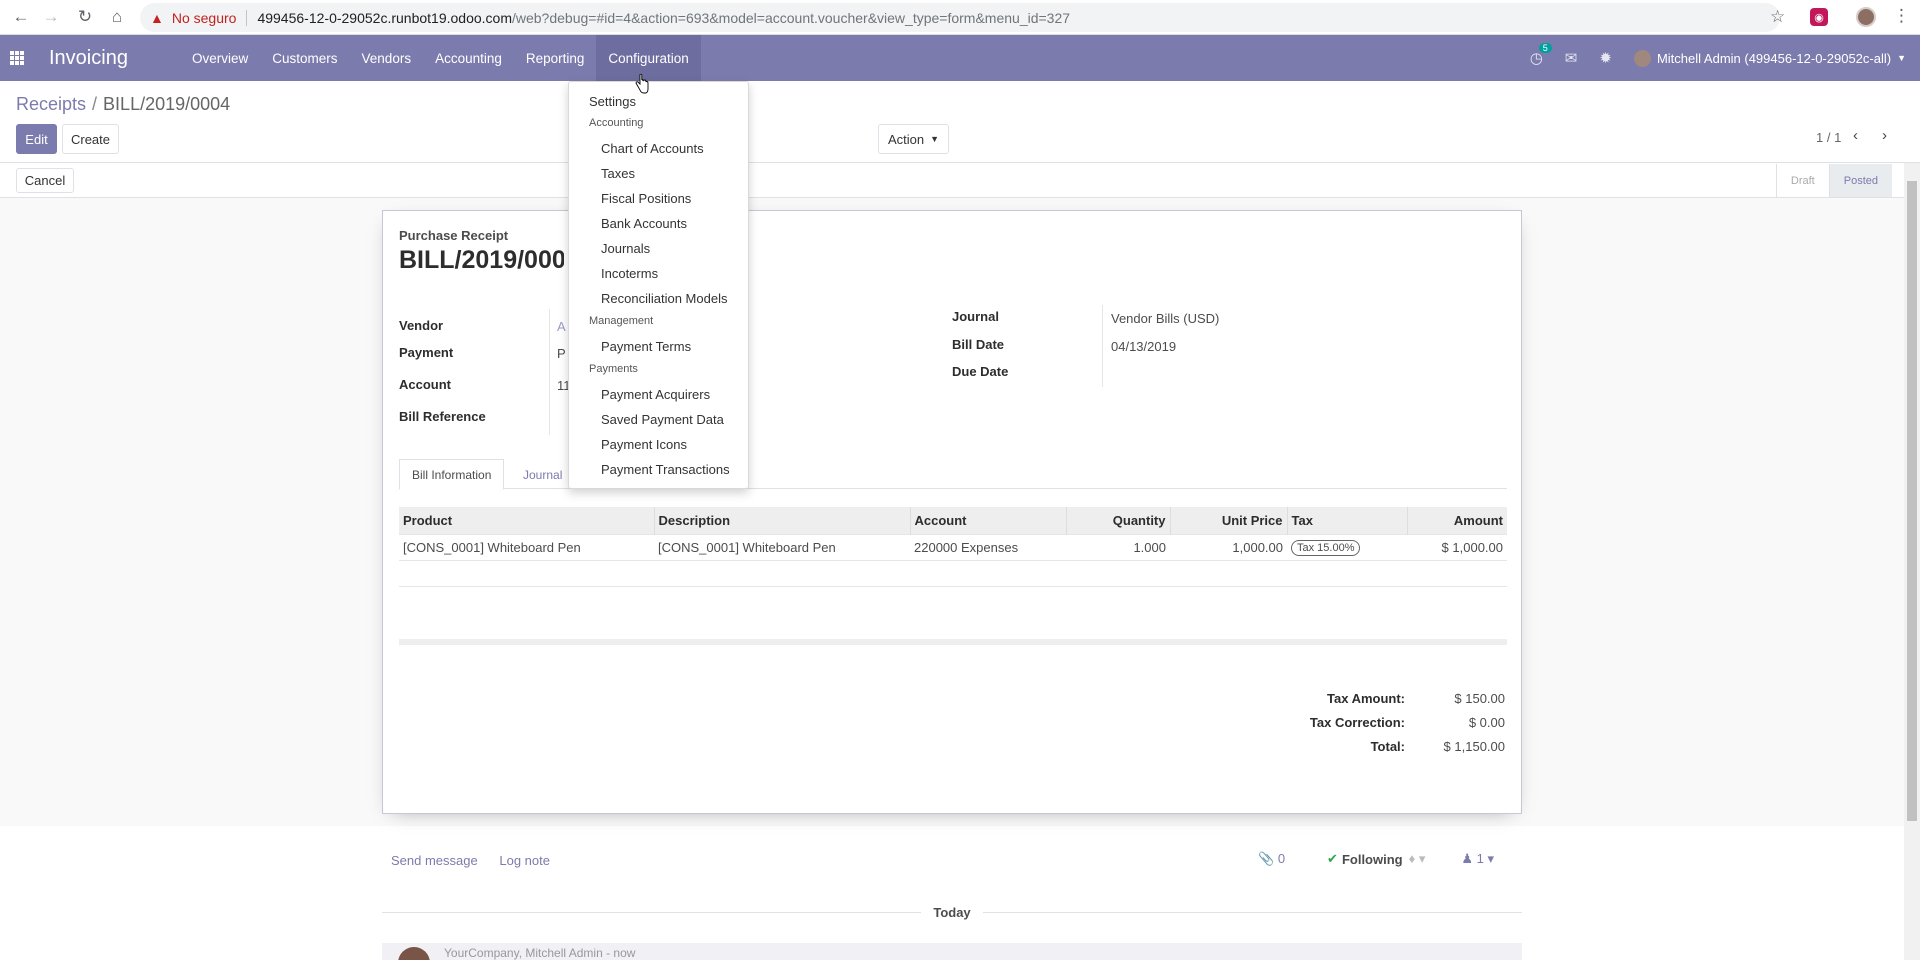 This screenshot has width=1920, height=960. Describe the element at coordinates (978, 344) in the screenshot. I see `bill-date-label: Bill Date` at that location.